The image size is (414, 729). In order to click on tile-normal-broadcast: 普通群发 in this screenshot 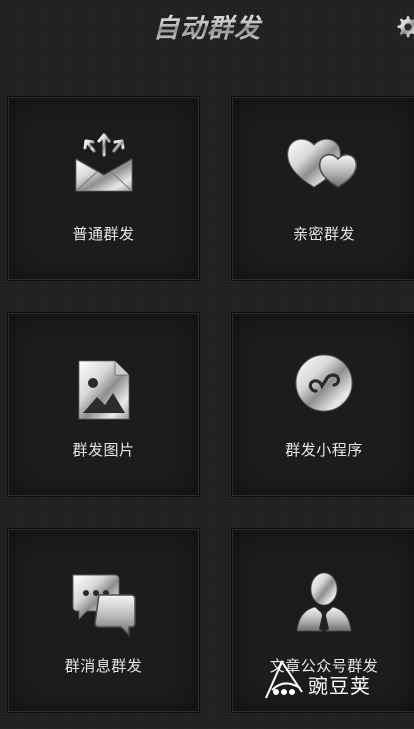, I will do `click(103, 188)`.